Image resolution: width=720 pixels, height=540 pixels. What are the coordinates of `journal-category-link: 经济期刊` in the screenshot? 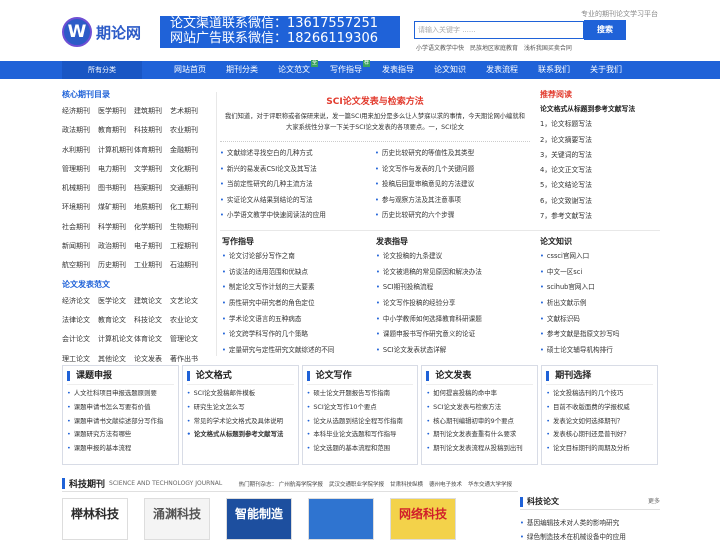 It's located at (80, 111).